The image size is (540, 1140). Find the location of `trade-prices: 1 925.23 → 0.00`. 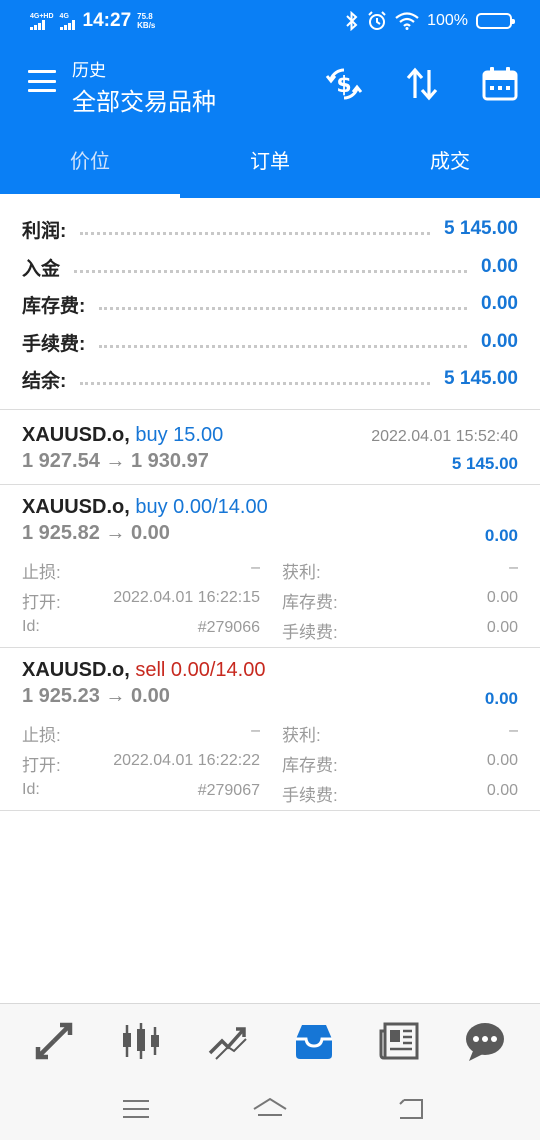

trade-prices: 1 925.23 → 0.00 is located at coordinates (96, 696).